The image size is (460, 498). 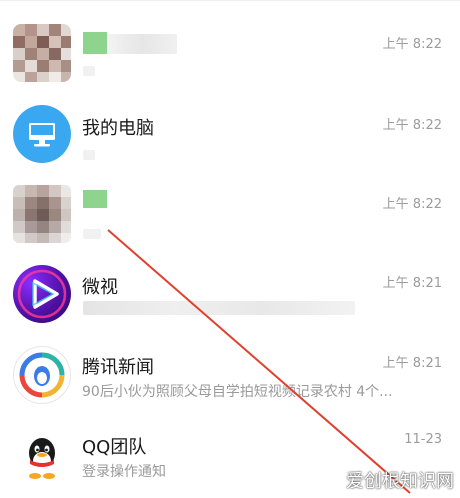 What do you see at coordinates (114, 447) in the screenshot?
I see `chat-title: QQ团队` at bounding box center [114, 447].